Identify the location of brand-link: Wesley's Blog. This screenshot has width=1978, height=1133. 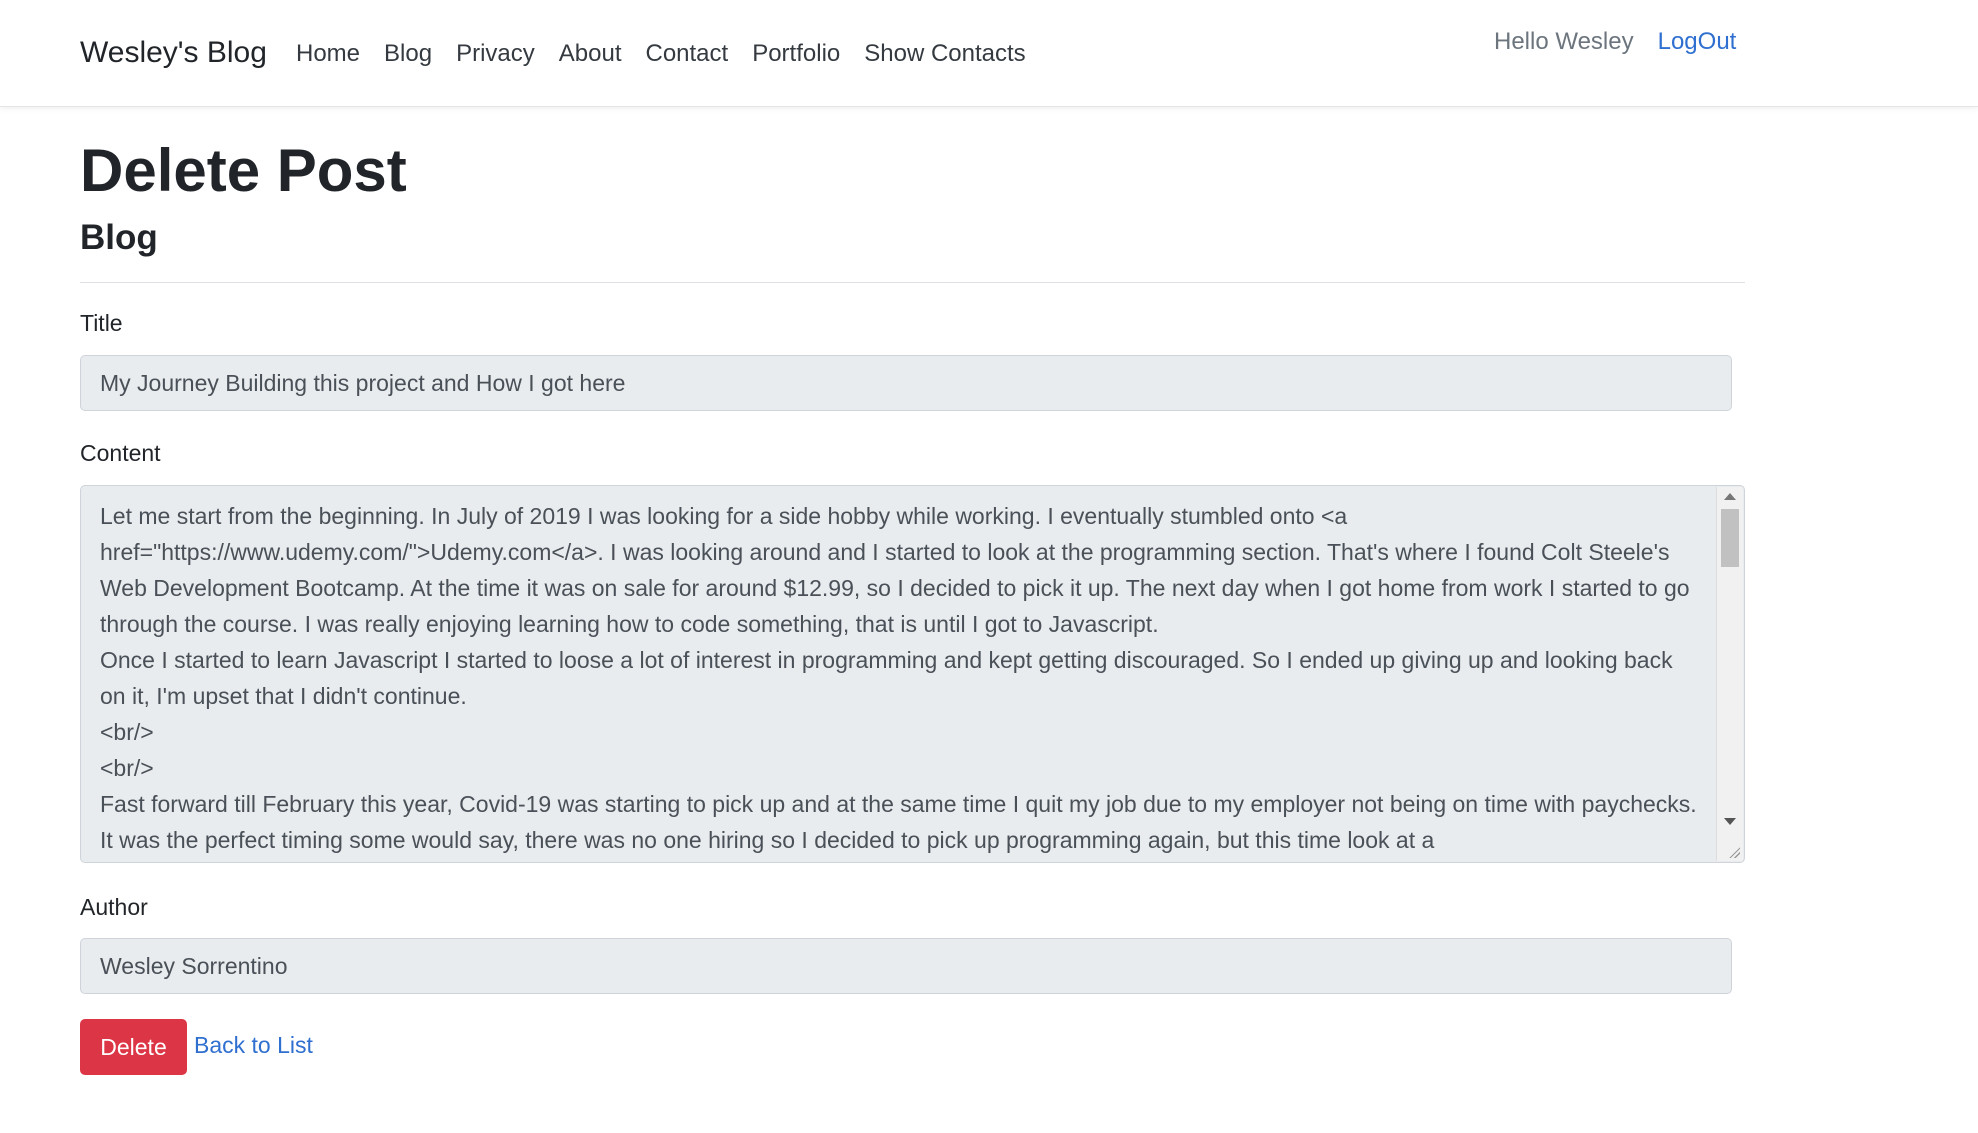
(173, 53).